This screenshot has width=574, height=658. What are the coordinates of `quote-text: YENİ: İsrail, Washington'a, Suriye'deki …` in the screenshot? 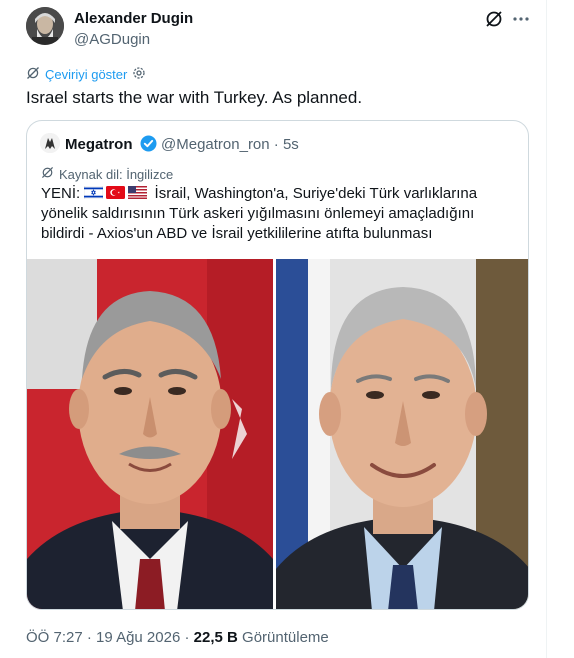 It's located at (280, 214).